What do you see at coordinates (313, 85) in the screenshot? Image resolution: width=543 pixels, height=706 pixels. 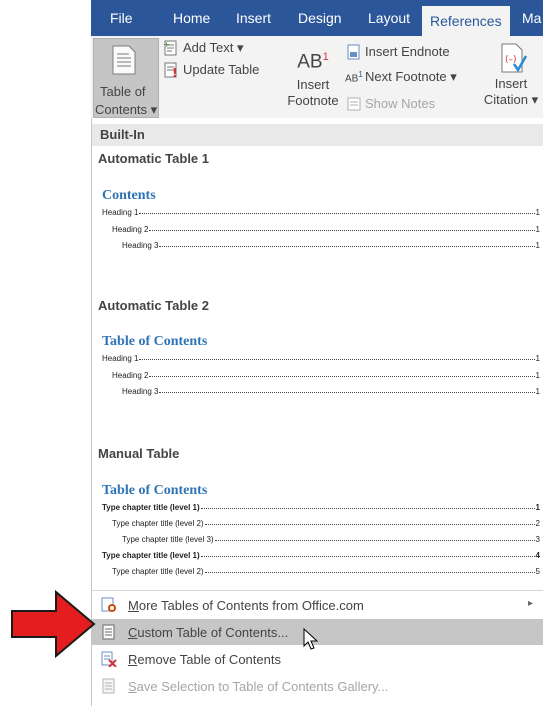 I see `insert-footnote-label: Insert` at bounding box center [313, 85].